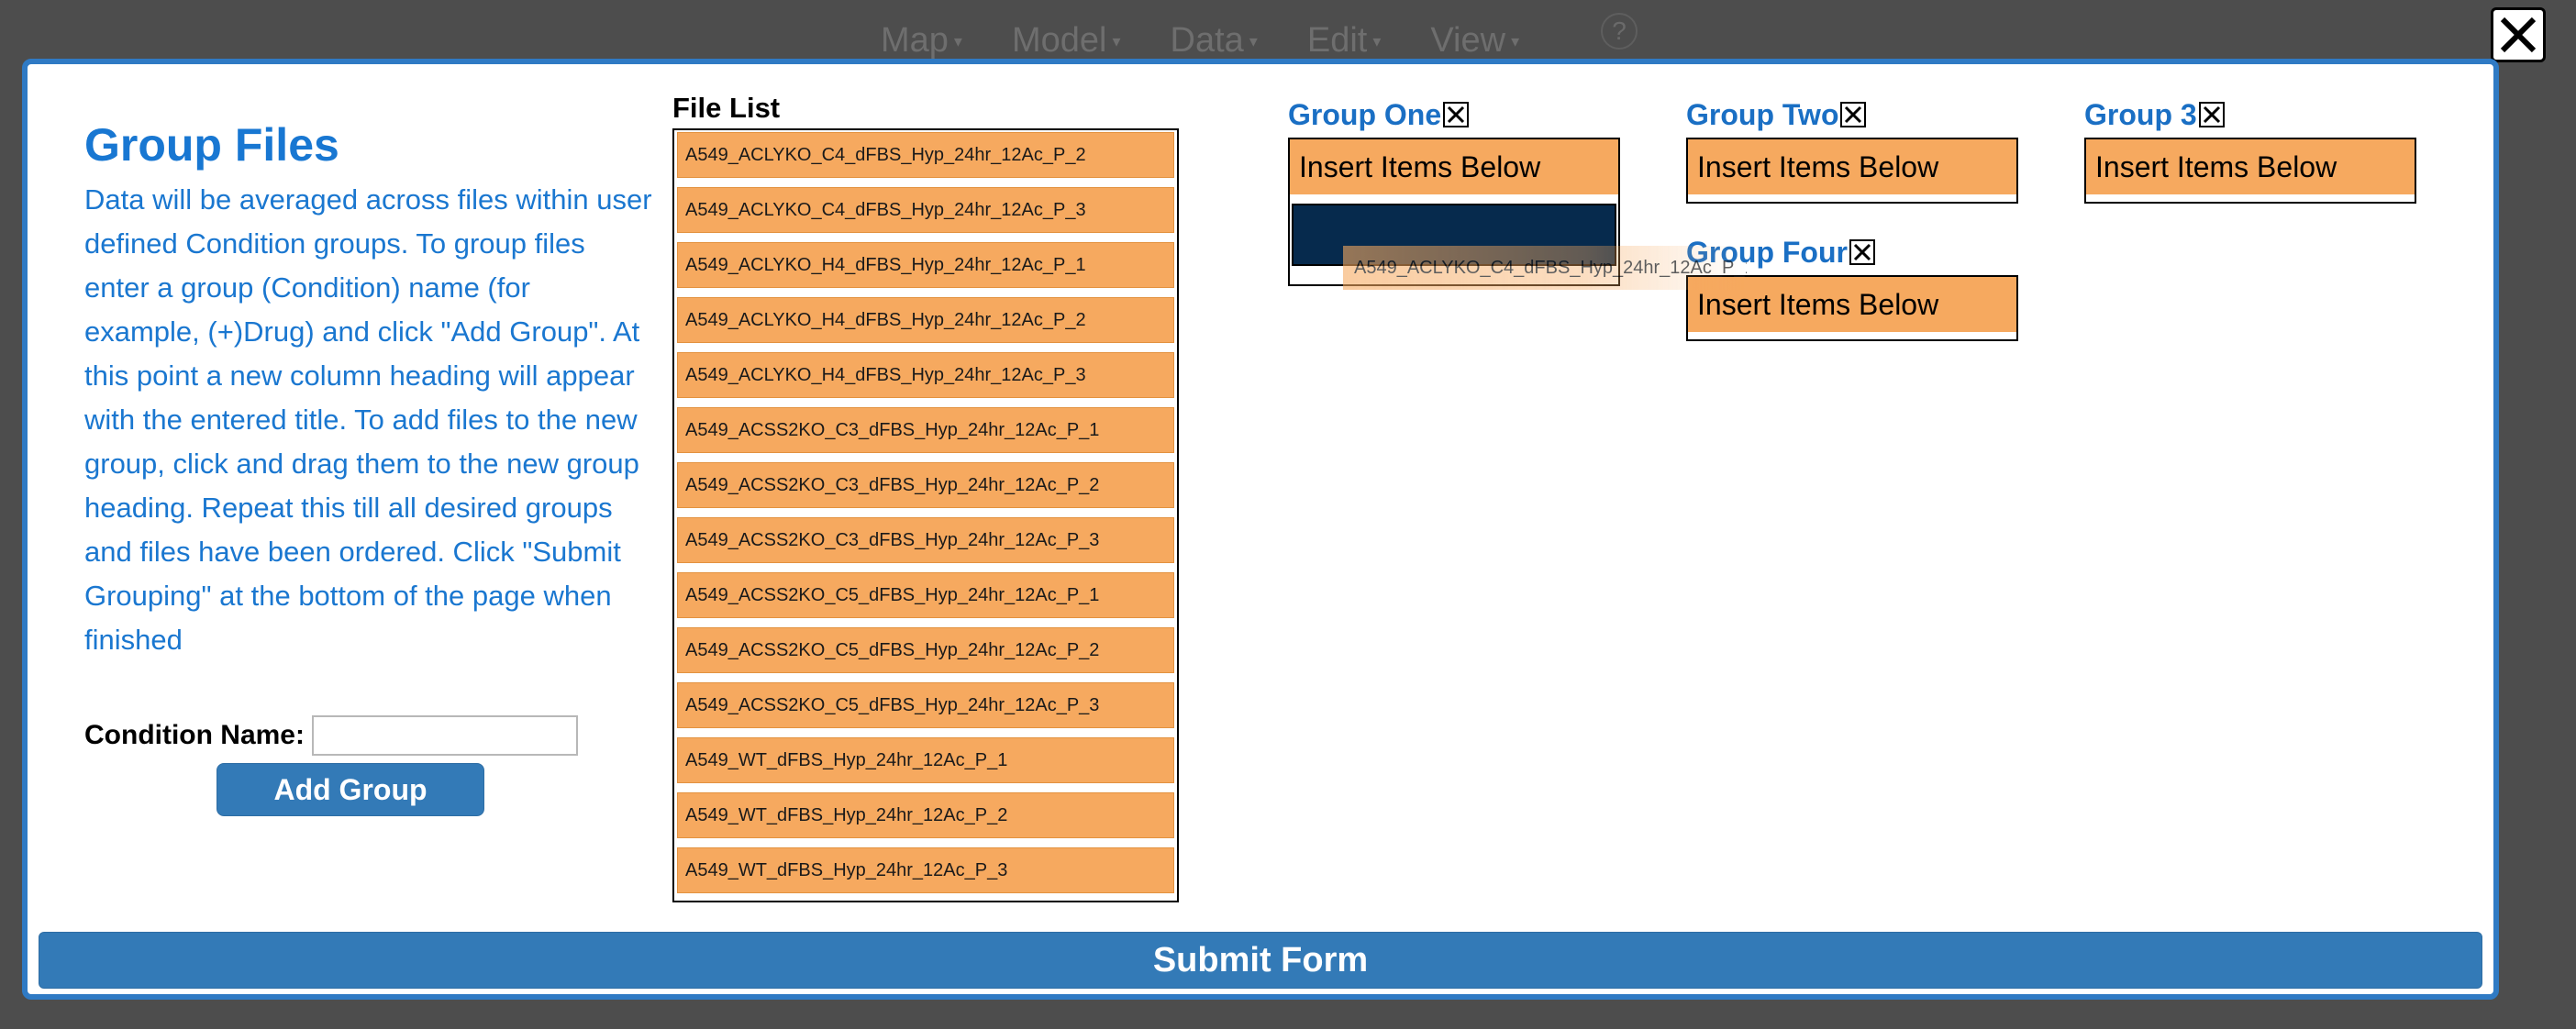 Image resolution: width=2576 pixels, height=1029 pixels. What do you see at coordinates (1344, 40) in the screenshot?
I see `menu-edit: Edit ▾` at bounding box center [1344, 40].